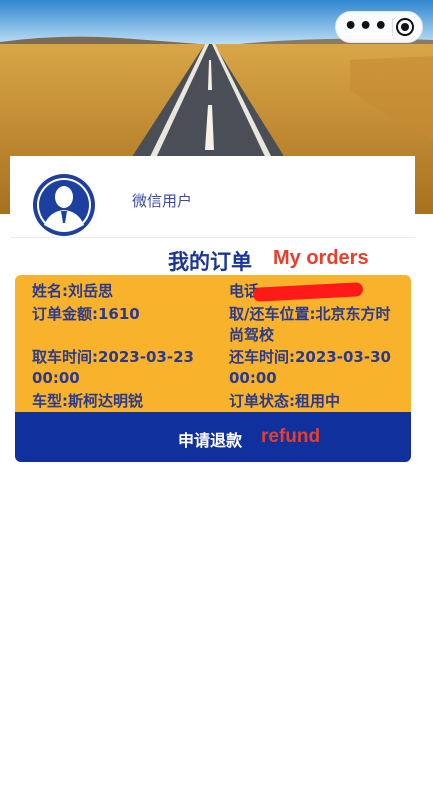  Describe the element at coordinates (113, 367) in the screenshot. I see `order-pickup-time: 取车时间:2023-03-23 00:00` at that location.